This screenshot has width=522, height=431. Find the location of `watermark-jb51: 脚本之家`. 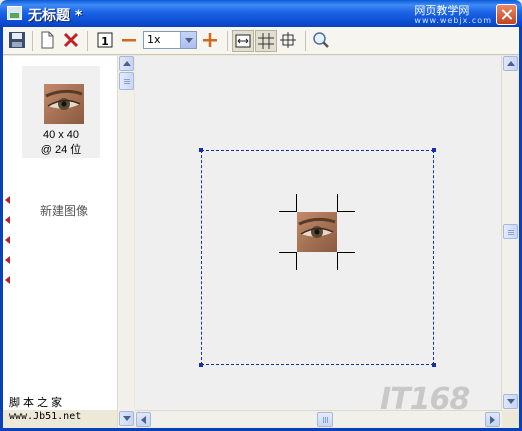

watermark-jb51: 脚本之家 is located at coordinates (37, 402).